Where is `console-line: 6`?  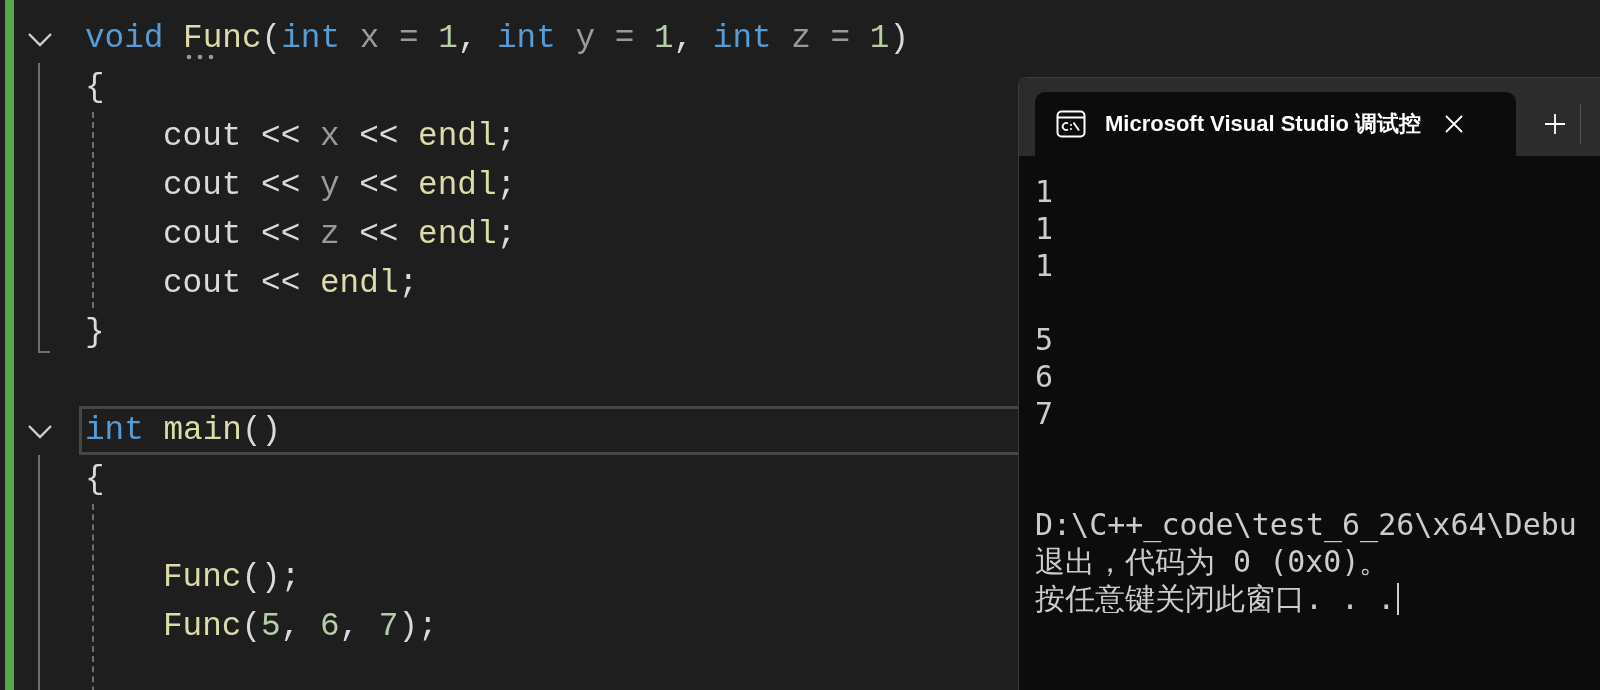 console-line: 6 is located at coordinates (1044, 376).